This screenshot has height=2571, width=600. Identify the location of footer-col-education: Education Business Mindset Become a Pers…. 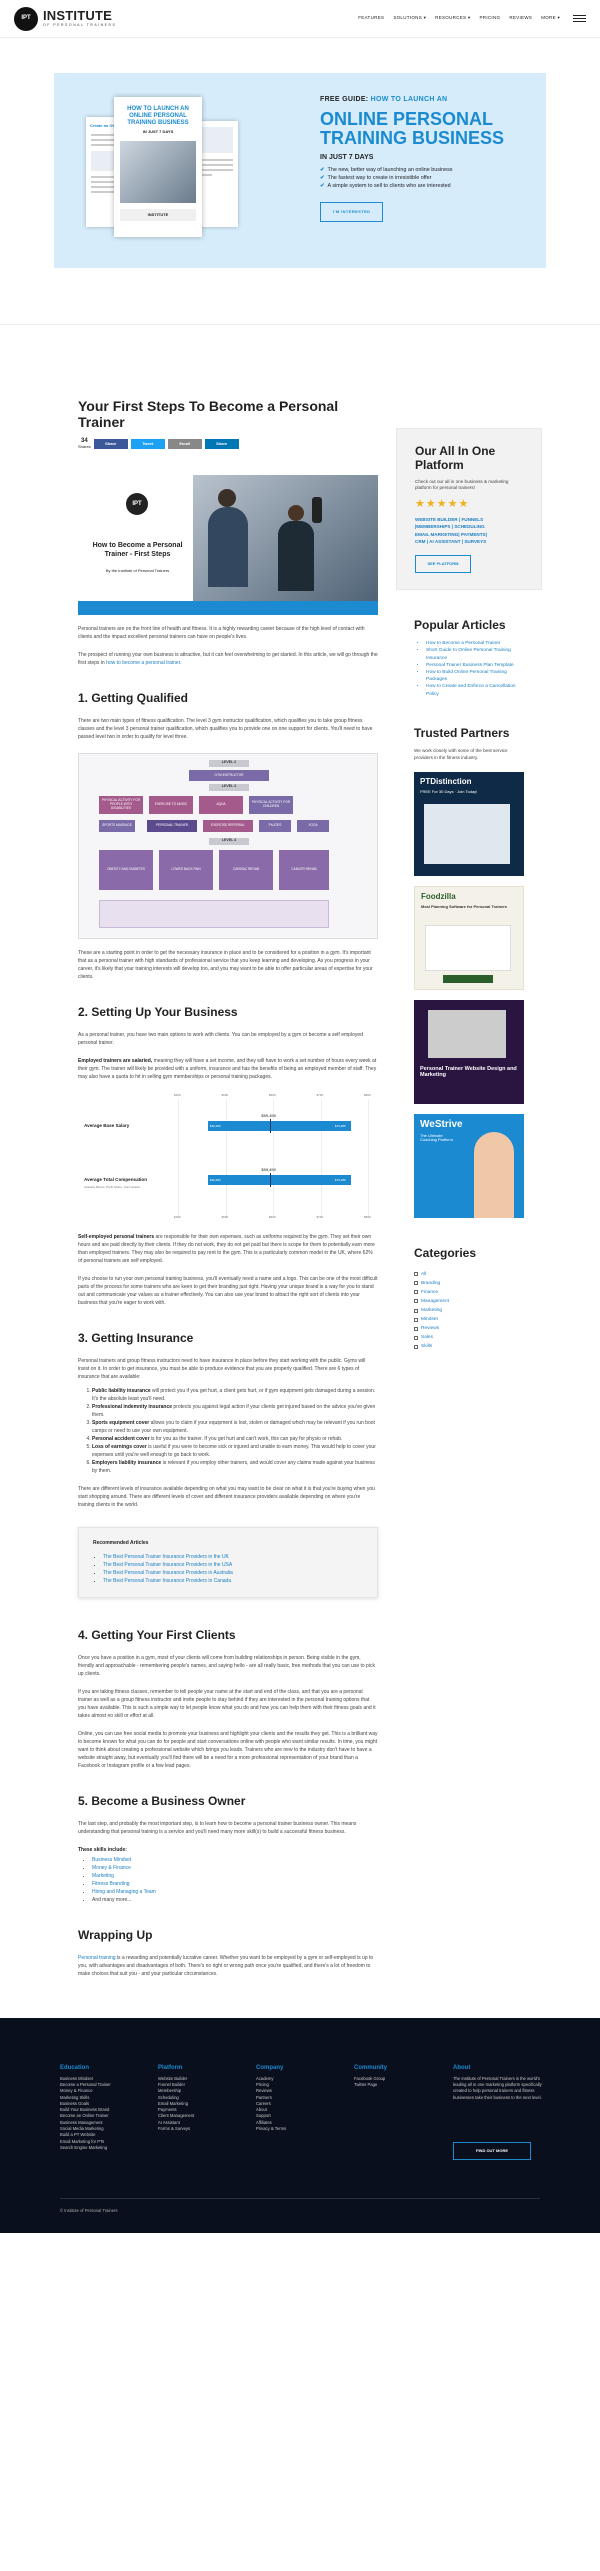
(85, 2107).